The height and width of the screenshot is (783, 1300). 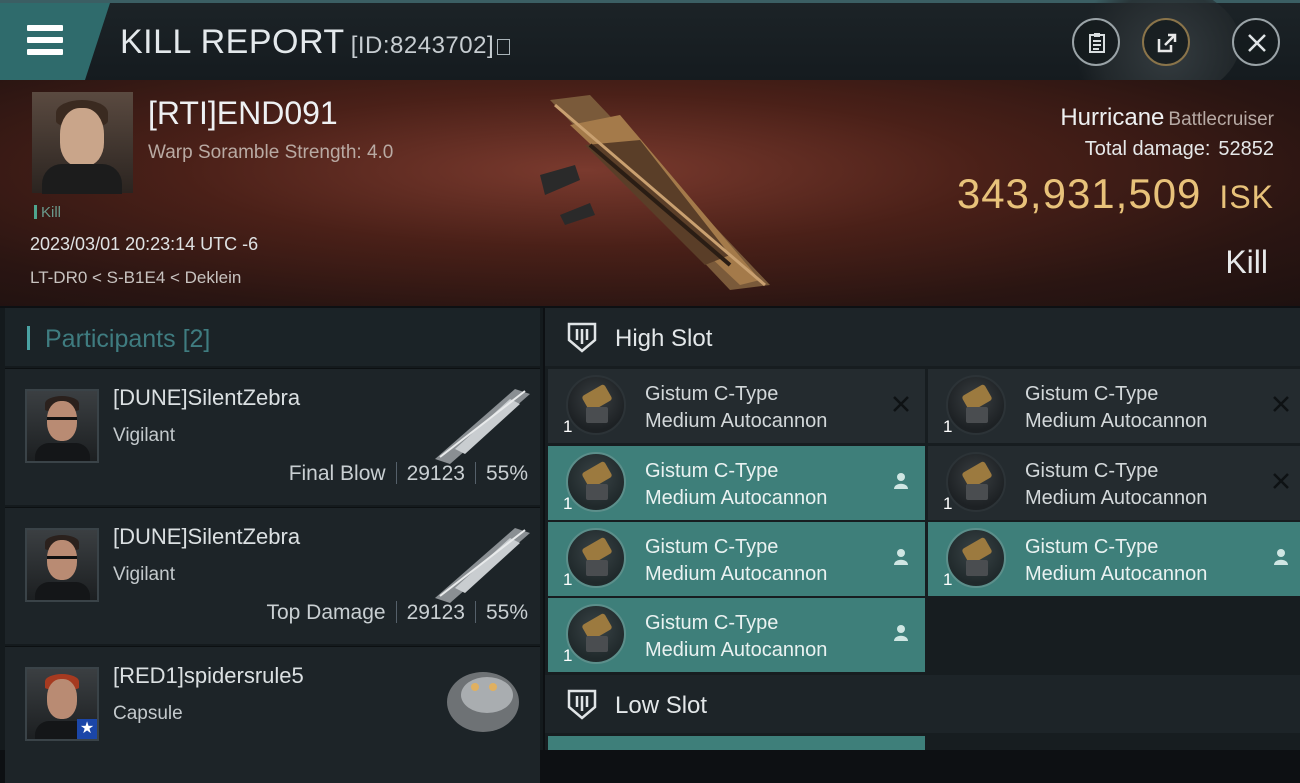 What do you see at coordinates (243, 113) in the screenshot?
I see `victim-name: [RTI]END091` at bounding box center [243, 113].